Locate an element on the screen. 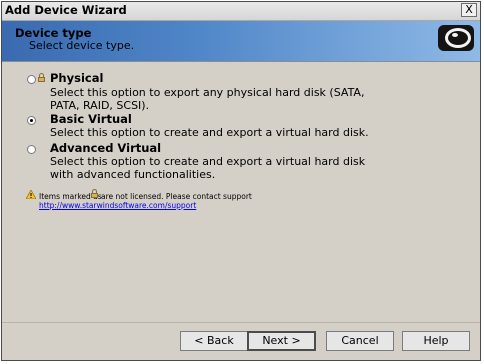 Image resolution: width=484 pixels, height=364 pixels. basic-virtual-label: Basic Virtual is located at coordinates (91, 119).